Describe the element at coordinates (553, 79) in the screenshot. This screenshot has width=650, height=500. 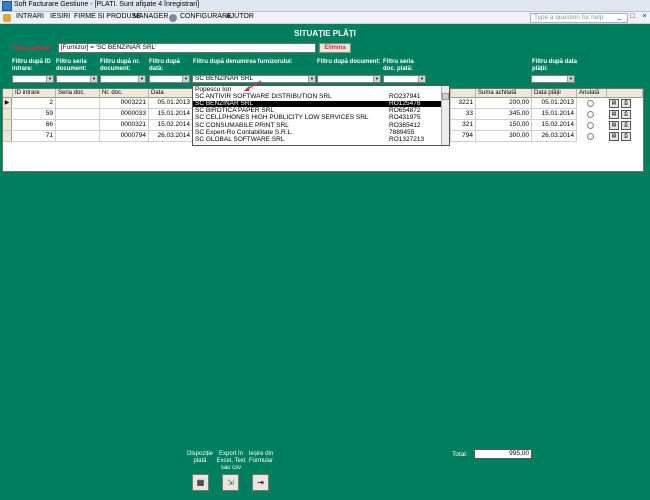
I see `filter-data-platii-combo: ▼` at that location.